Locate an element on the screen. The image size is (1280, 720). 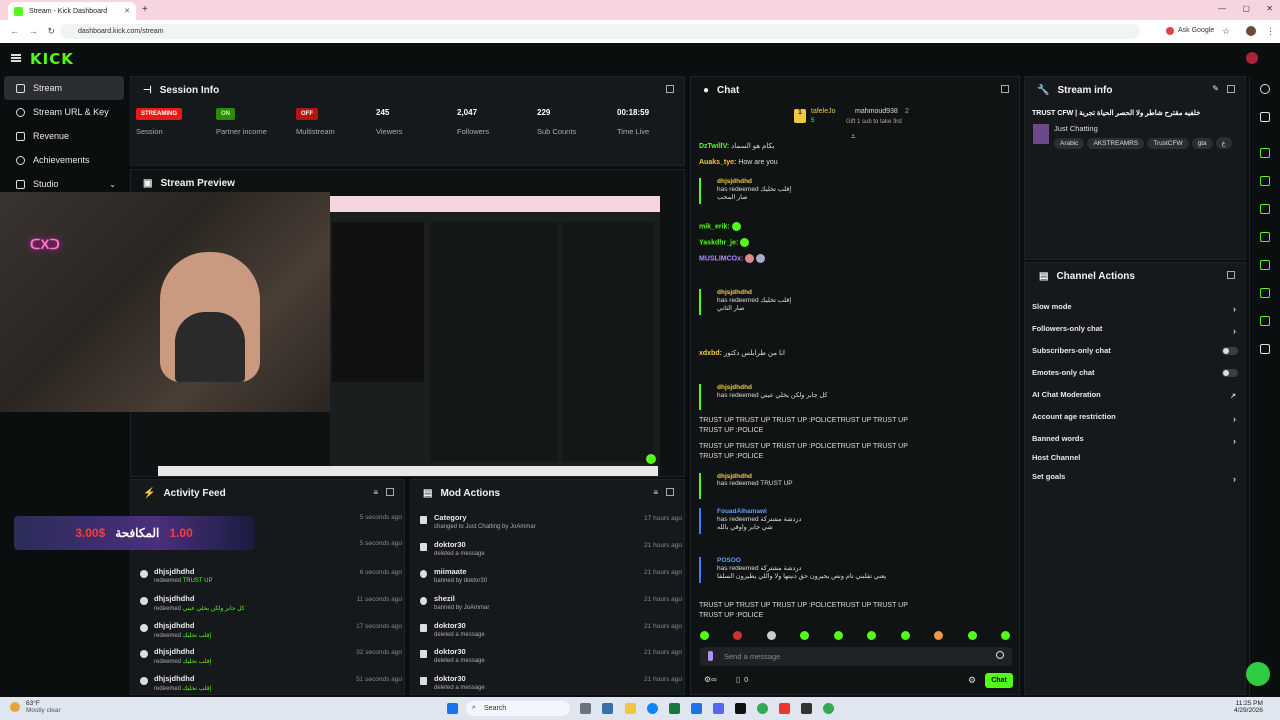
sidebar-item-stream: Stream is located at coordinates (64, 88).